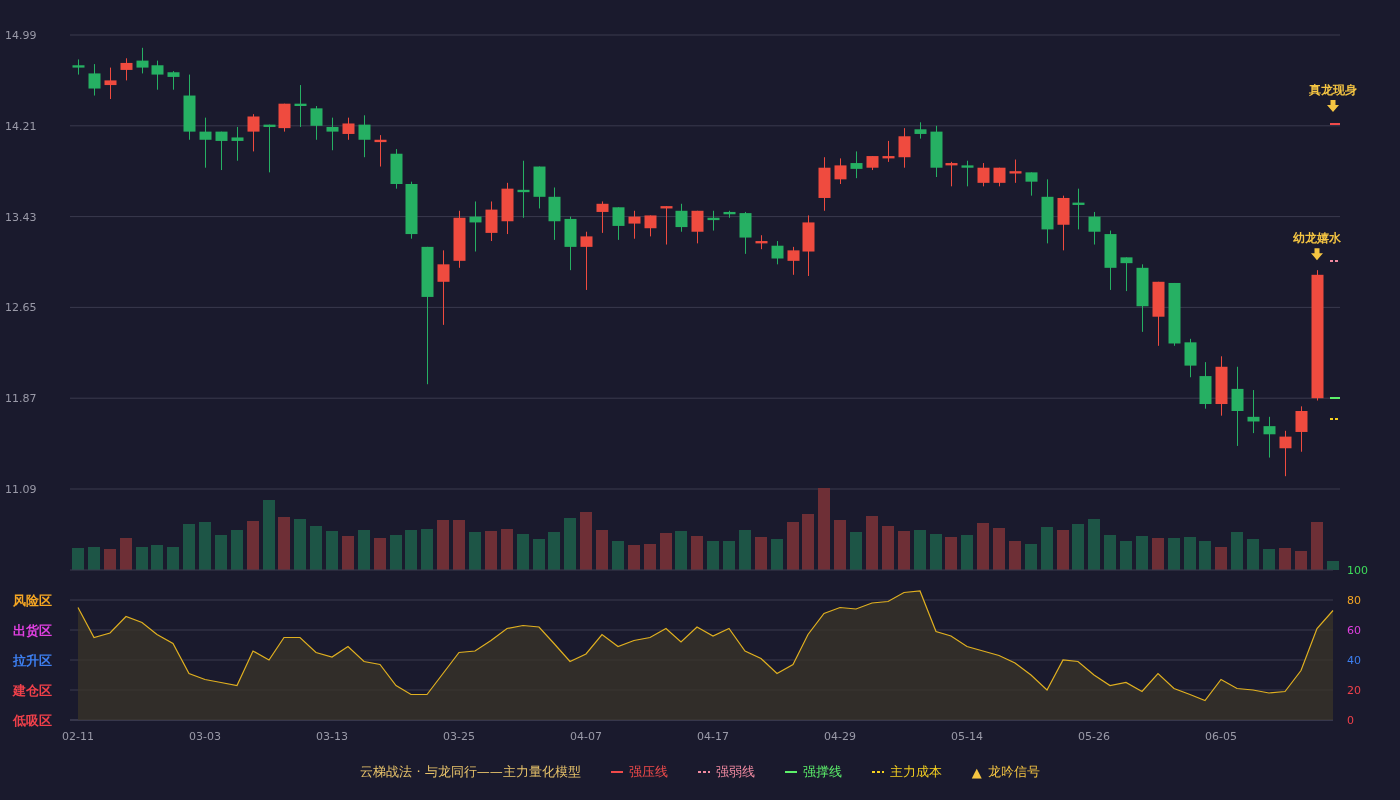  I want to click on axis-label: 05-14, so click(967, 736).